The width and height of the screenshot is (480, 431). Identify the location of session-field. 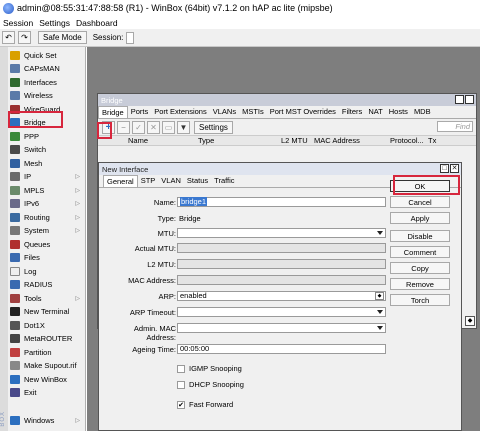
(130, 37).